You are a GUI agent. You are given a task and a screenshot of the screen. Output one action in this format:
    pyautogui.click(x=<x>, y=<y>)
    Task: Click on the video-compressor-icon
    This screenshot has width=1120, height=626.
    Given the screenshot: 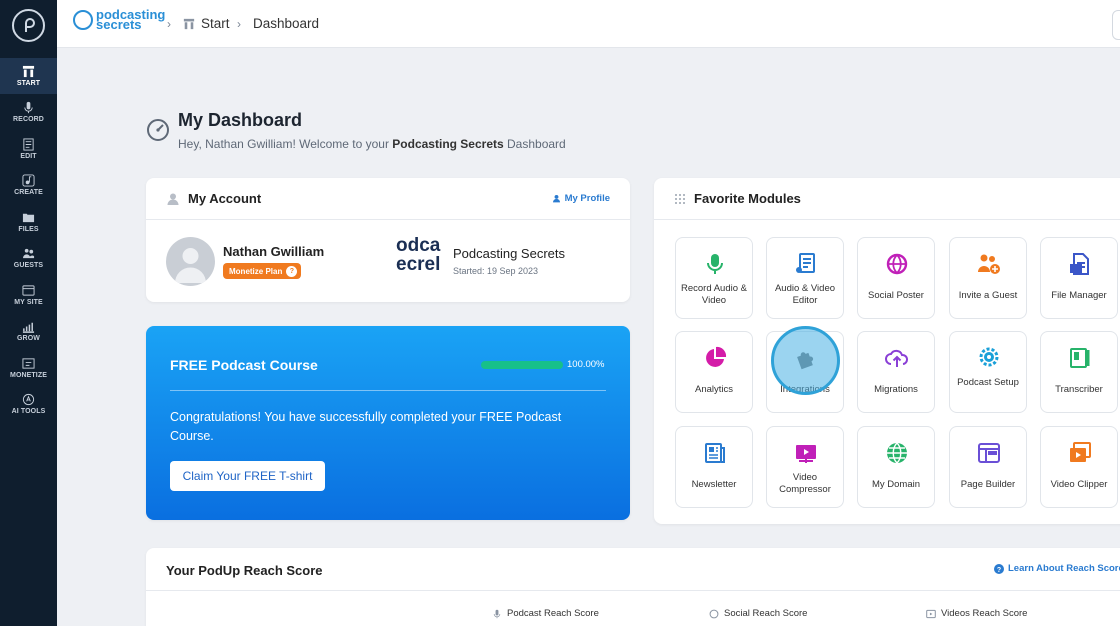 What is the action you would take?
    pyautogui.click(x=806, y=454)
    